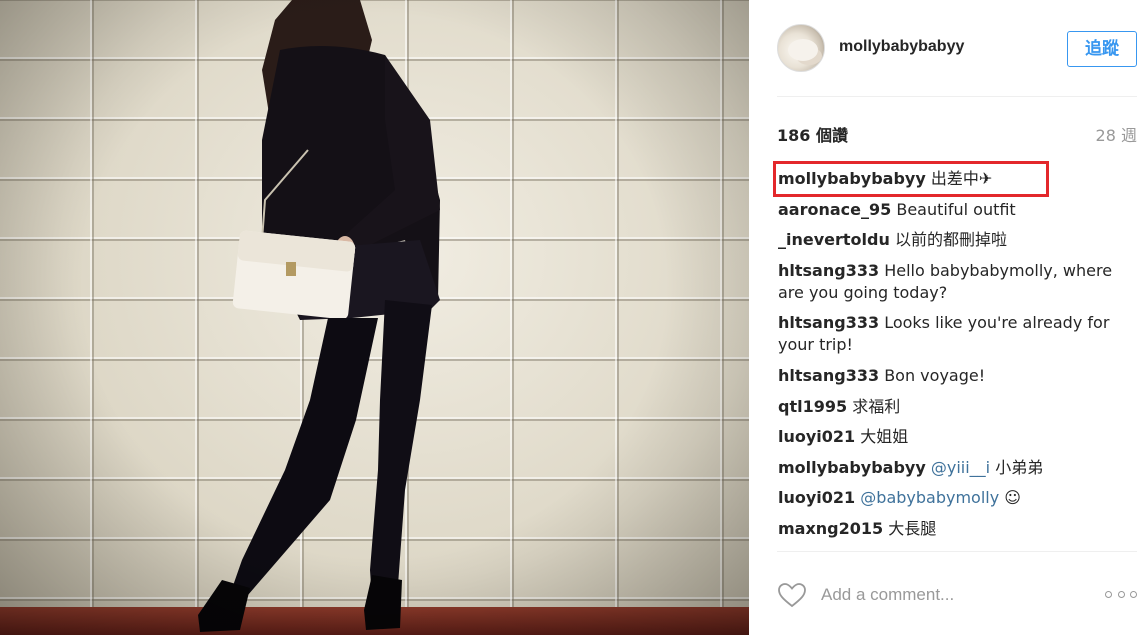 Image resolution: width=1145 pixels, height=635 pixels. I want to click on comments-divider, so click(957, 551).